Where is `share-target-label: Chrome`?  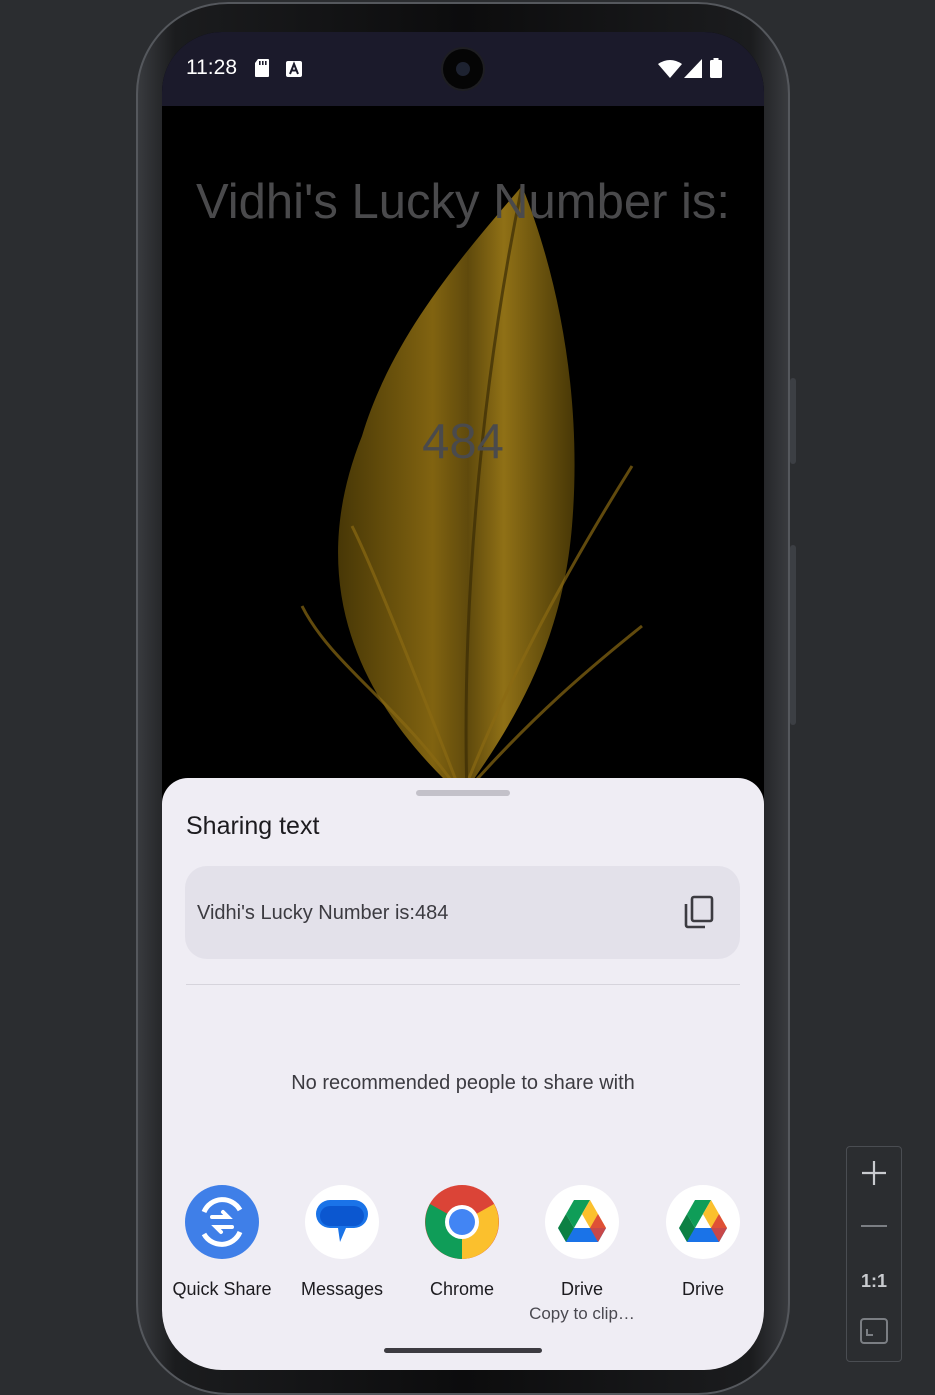
share-target-label: Chrome is located at coordinates (462, 1289).